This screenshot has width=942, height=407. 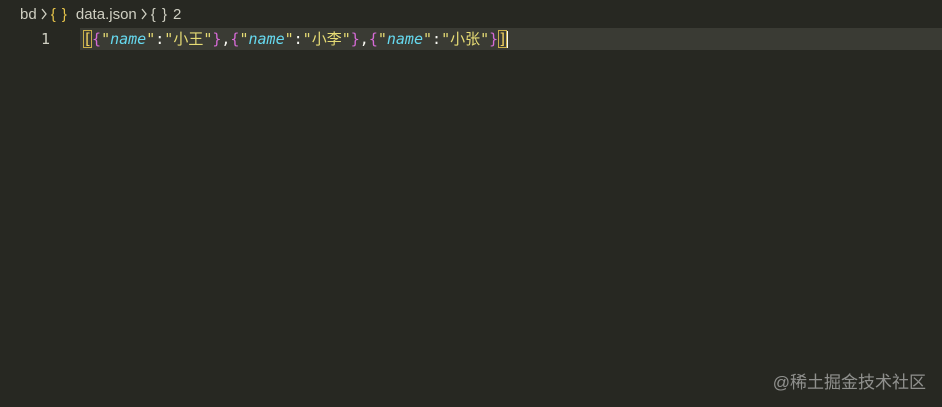 What do you see at coordinates (177, 14) in the screenshot?
I see `breadcrumb-symbol: 2` at bounding box center [177, 14].